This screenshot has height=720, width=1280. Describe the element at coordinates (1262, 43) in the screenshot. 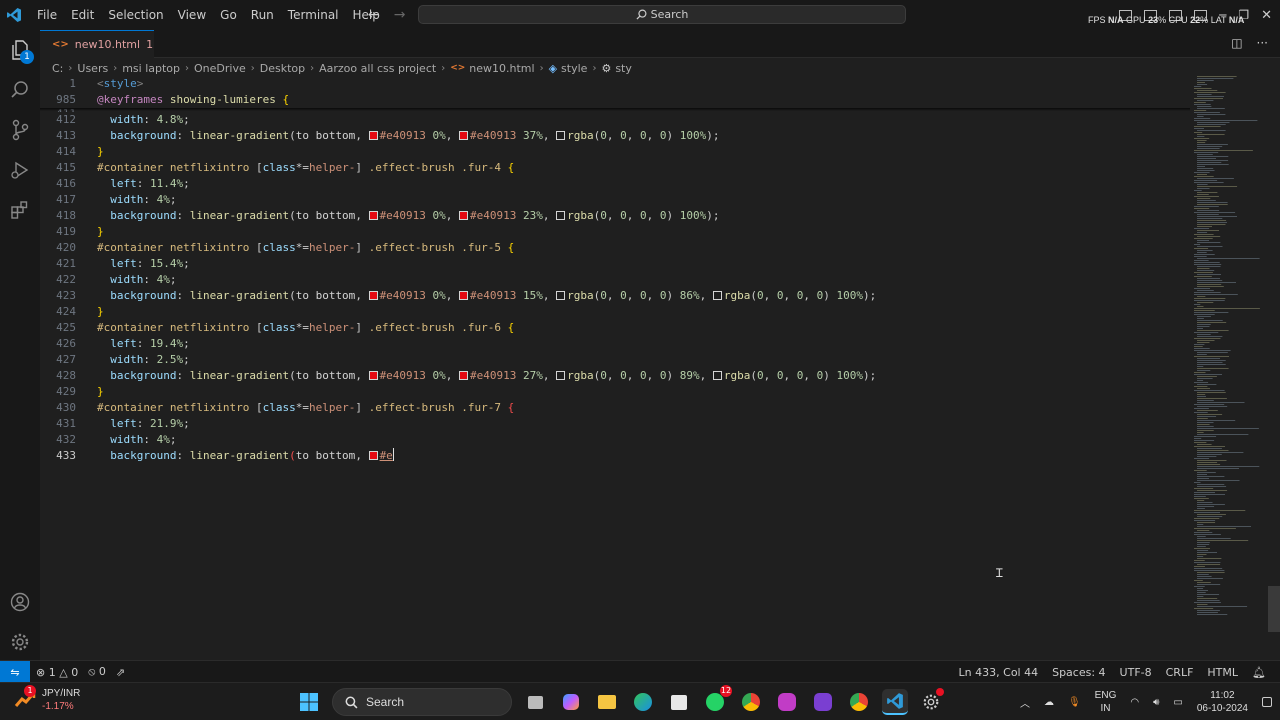

I see `more-actions-icon: ···` at that location.